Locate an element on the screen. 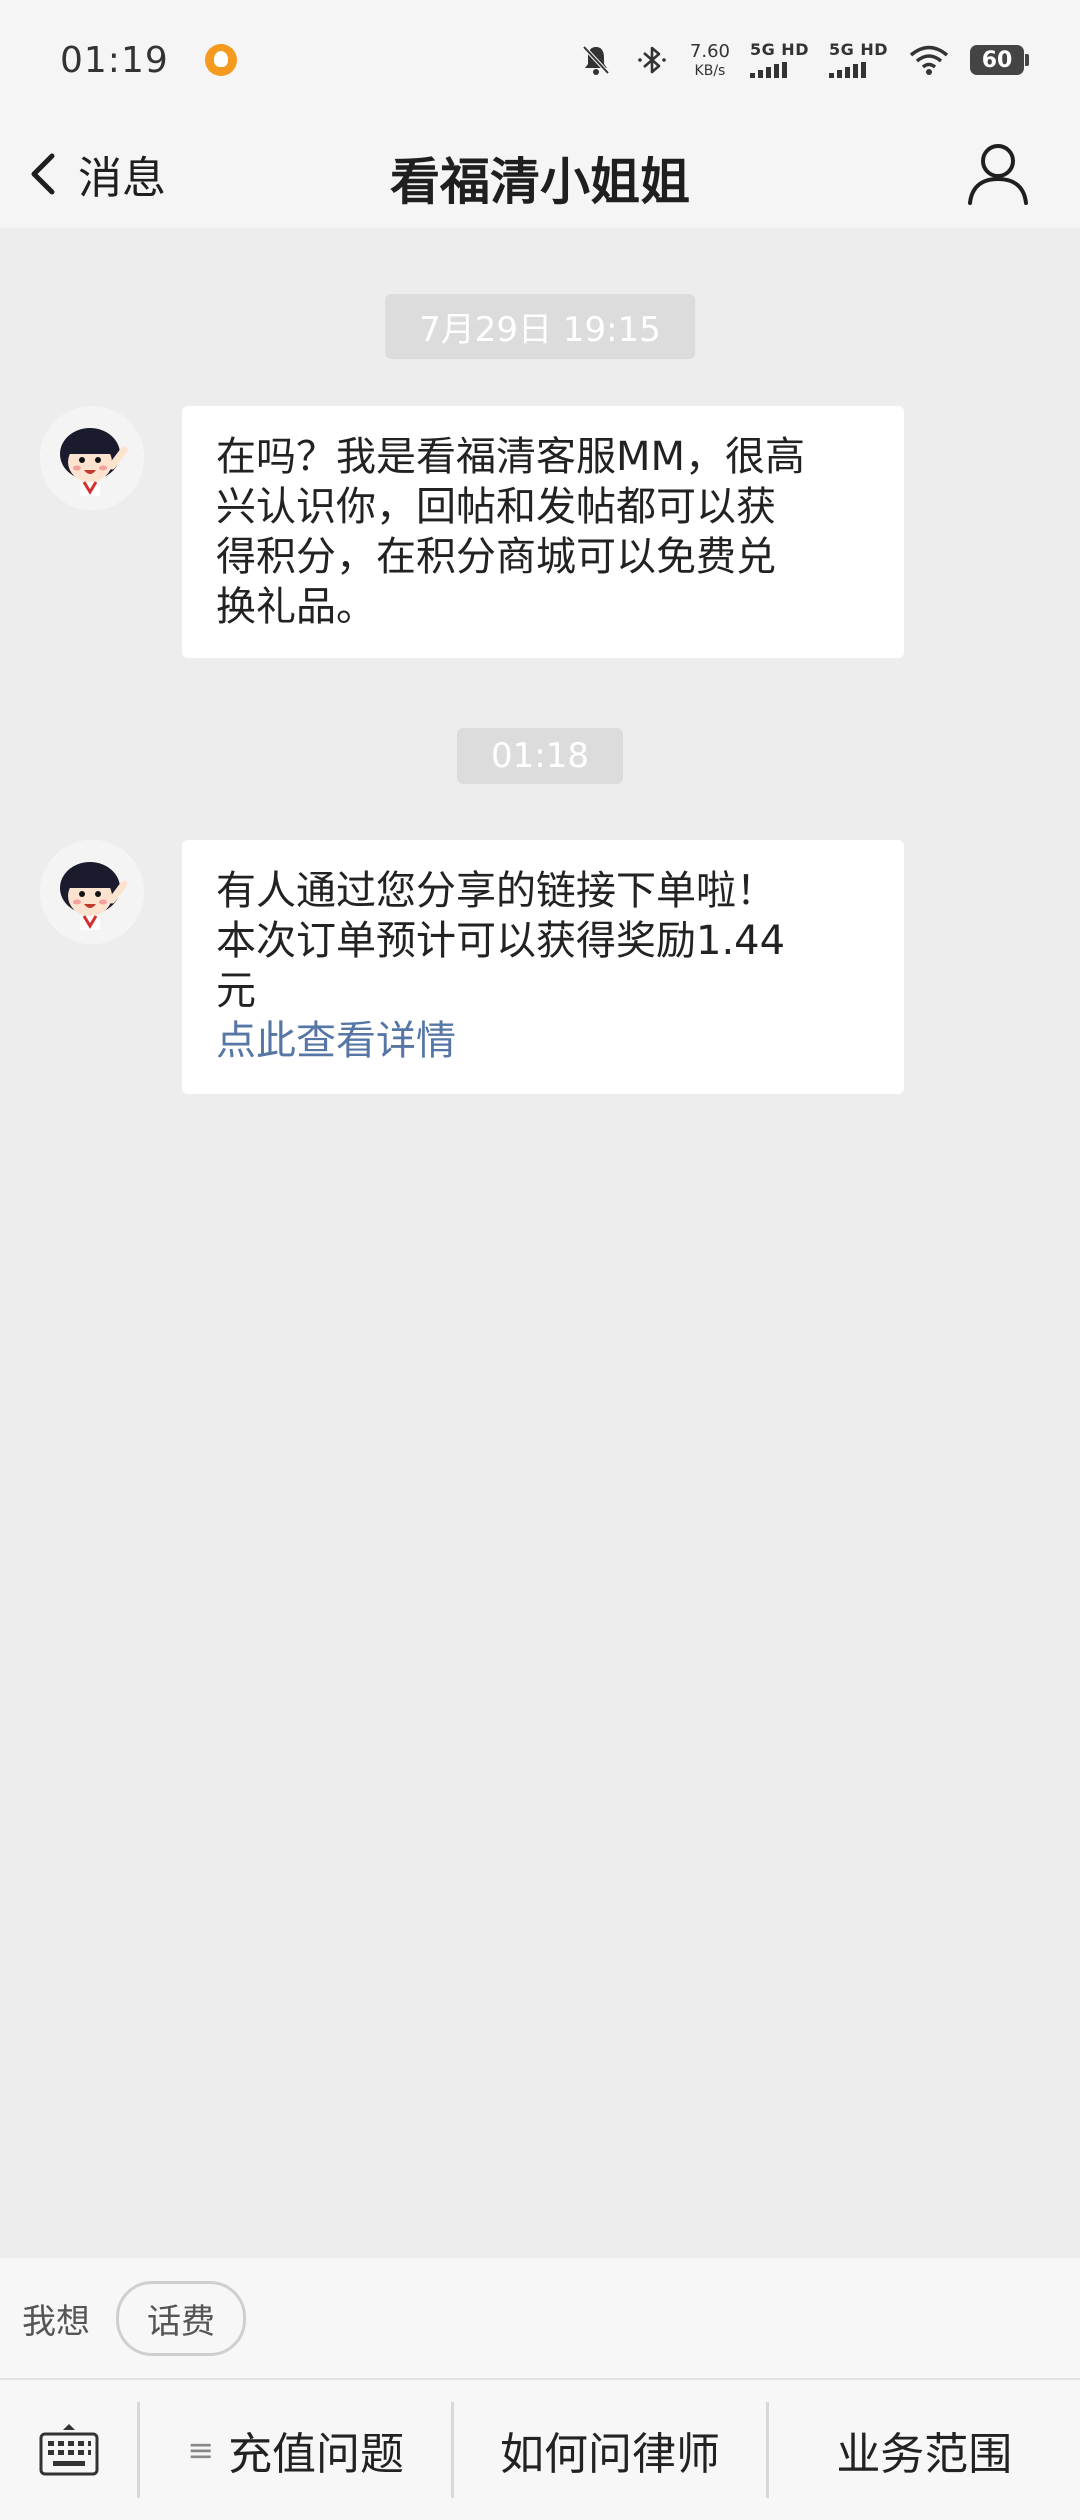  back-button: 消息 is located at coordinates (95, 174).